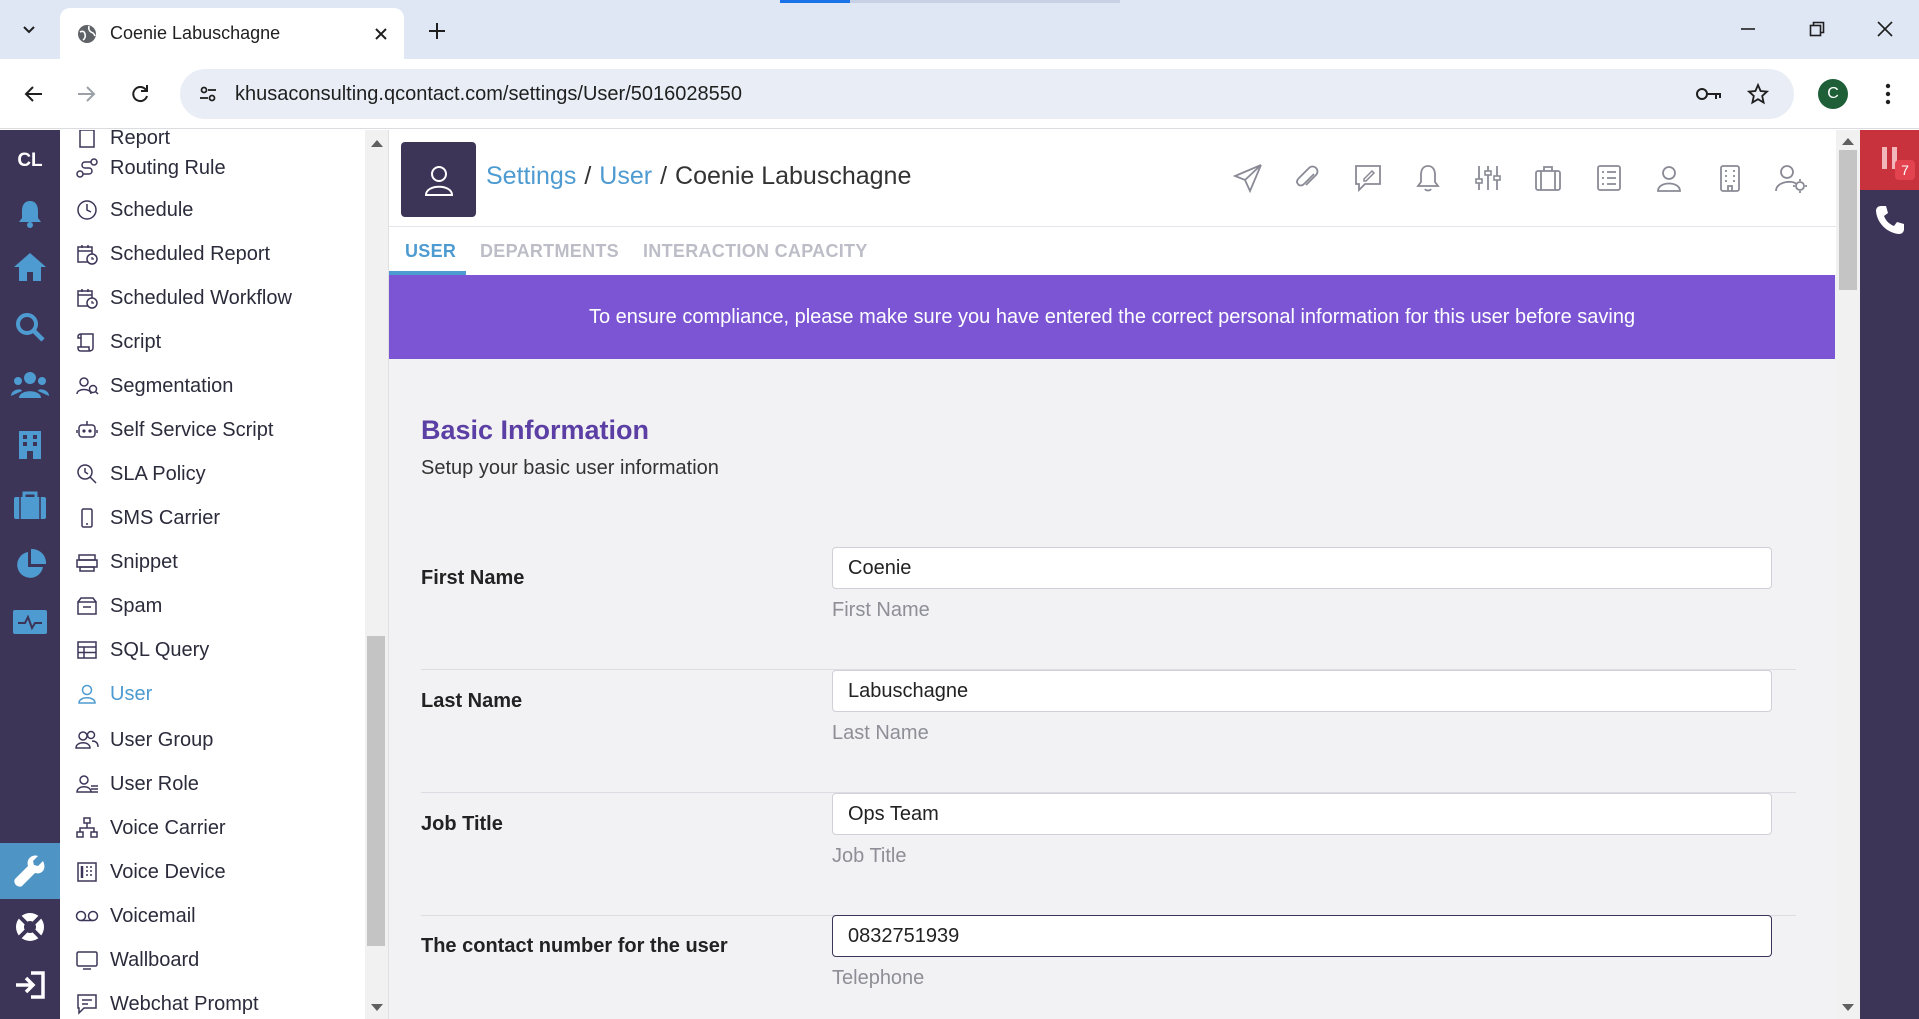 The image size is (1919, 1019). Describe the element at coordinates (1889, 160) in the screenshot. I see `pause-button: 7` at that location.